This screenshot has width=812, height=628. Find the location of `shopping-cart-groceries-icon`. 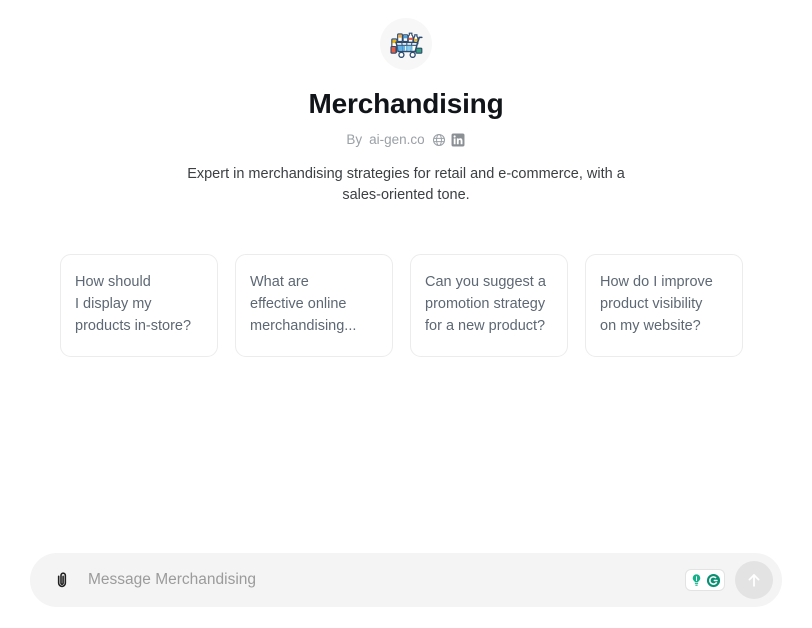

shopping-cart-groceries-icon is located at coordinates (406, 44).